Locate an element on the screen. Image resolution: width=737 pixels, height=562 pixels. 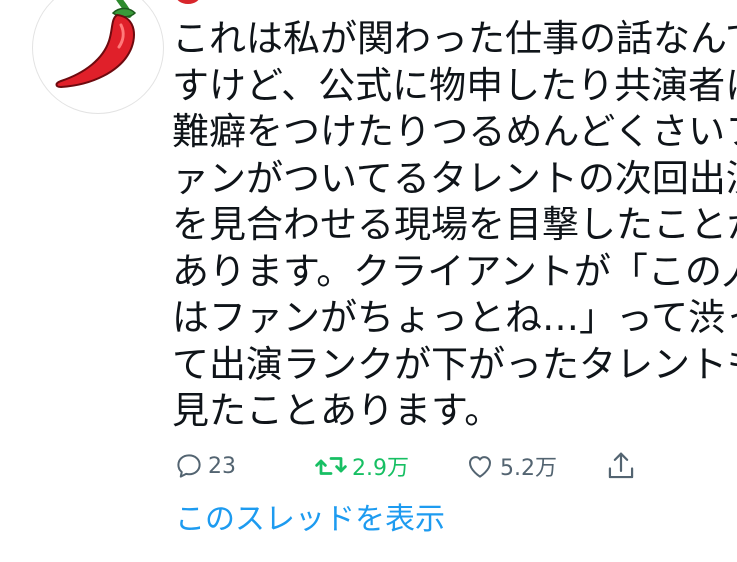
tweet-header-partial is located at coordinates (445, 3).